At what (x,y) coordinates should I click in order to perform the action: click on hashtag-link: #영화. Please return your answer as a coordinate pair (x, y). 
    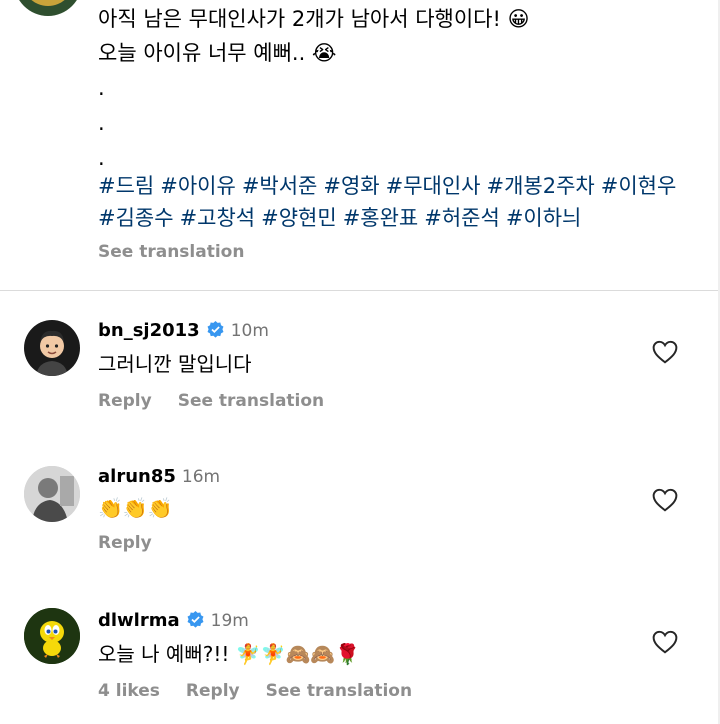
    Looking at the image, I should click on (351, 186).